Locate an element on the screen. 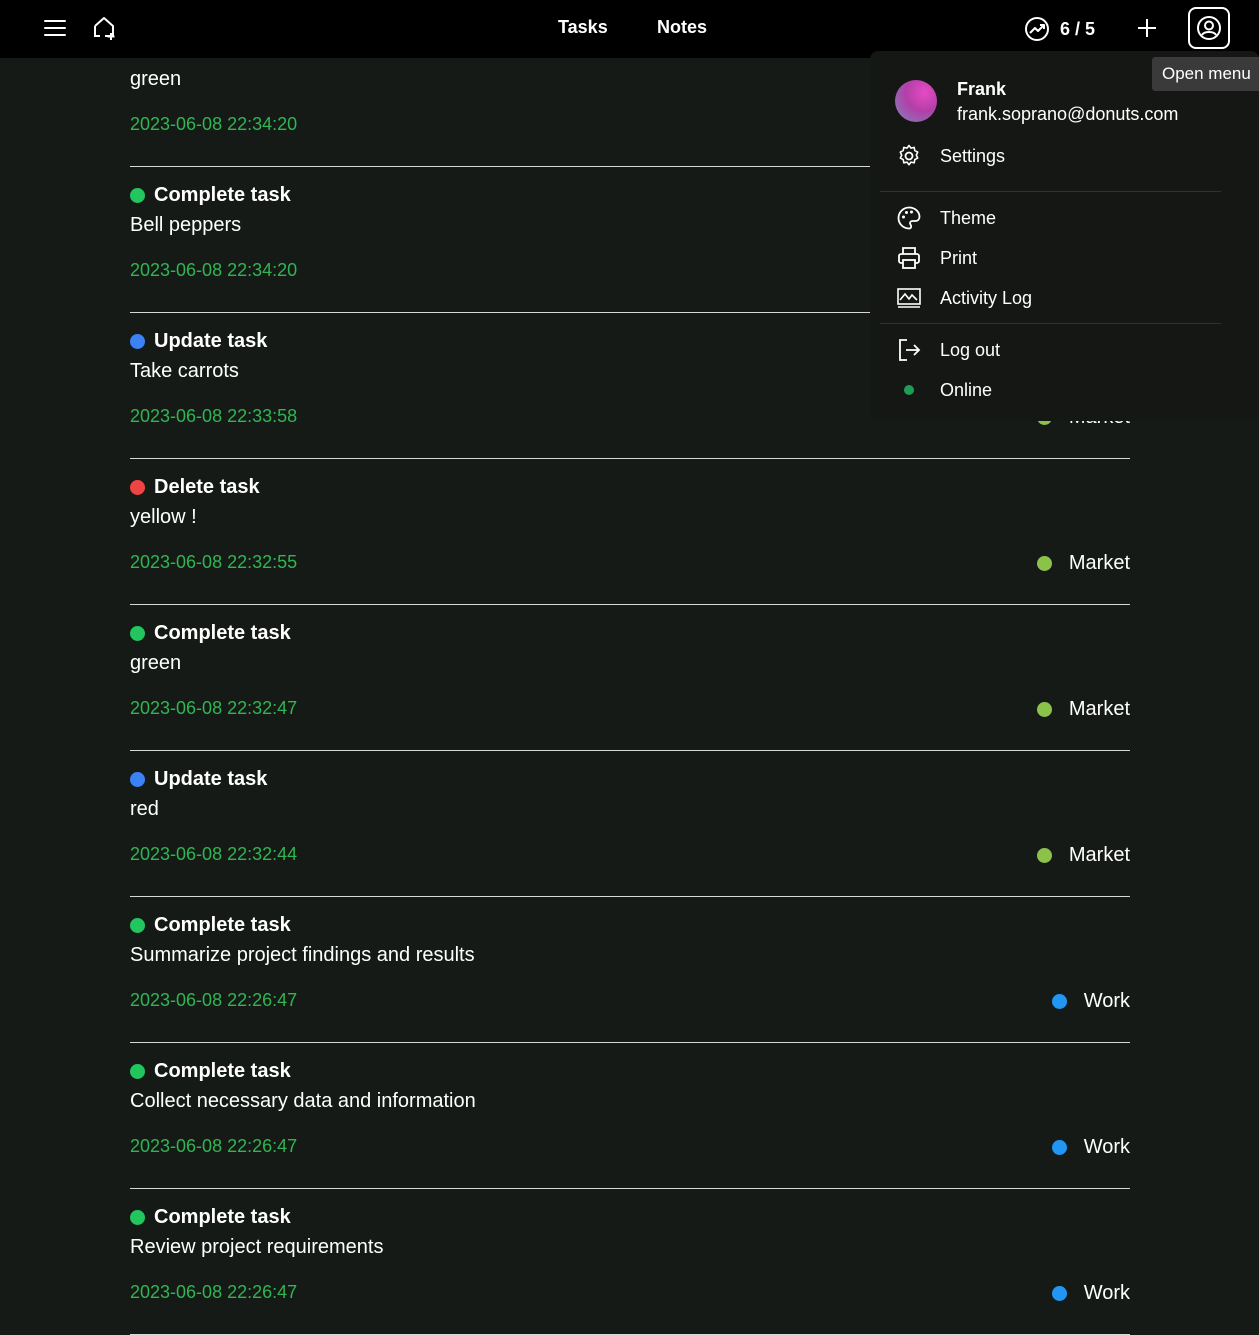  menu-item-activity-log: Activity Log is located at coordinates (963, 298).